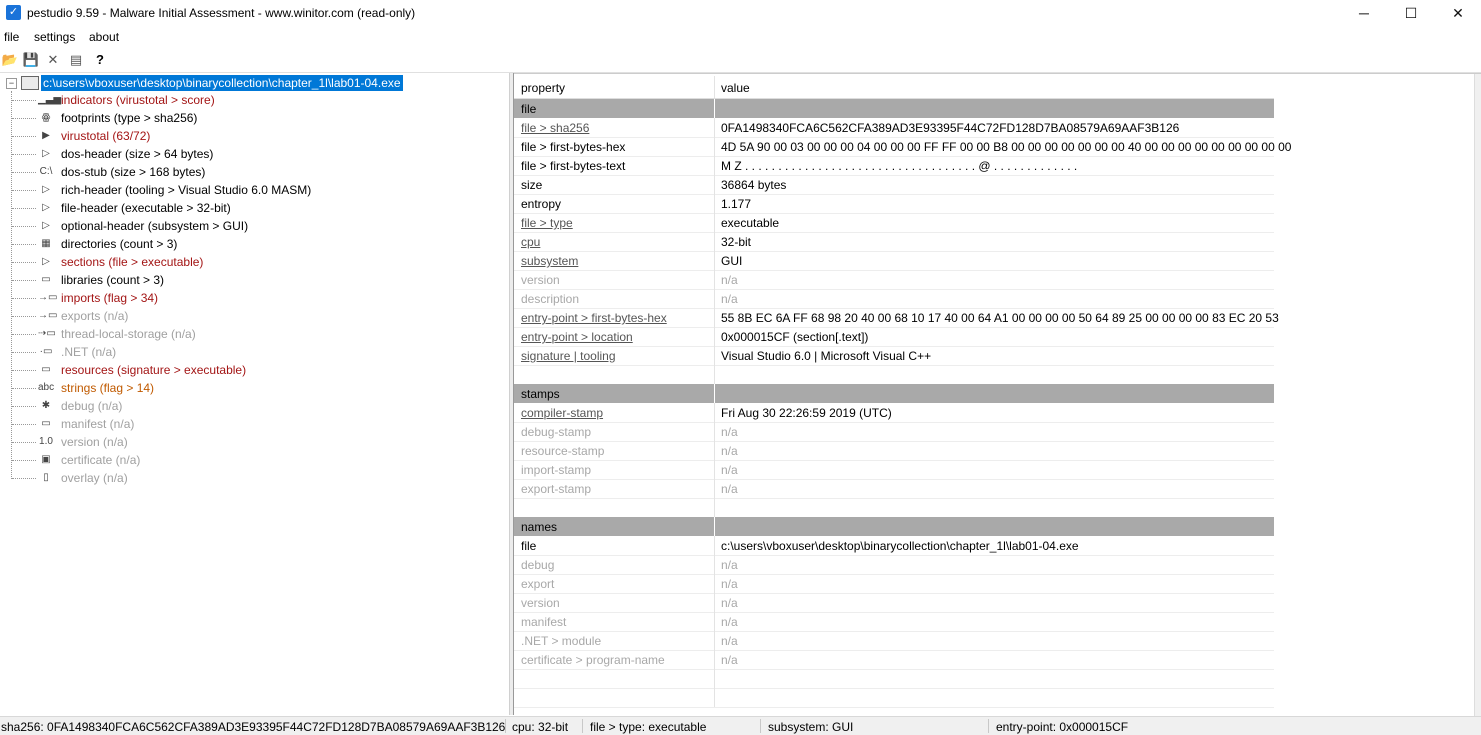 This screenshot has width=1481, height=735. Describe the element at coordinates (100, 60) in the screenshot. I see `help-icon: ?` at that location.